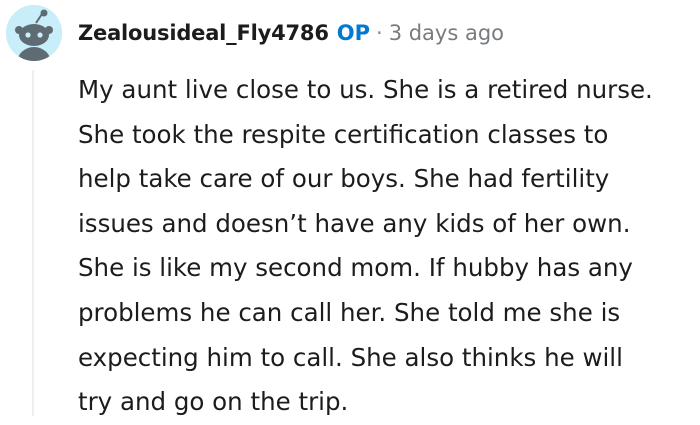 The width and height of the screenshot is (700, 425). Describe the element at coordinates (446, 33) in the screenshot. I see `timestamp: 3 days ago` at that location.